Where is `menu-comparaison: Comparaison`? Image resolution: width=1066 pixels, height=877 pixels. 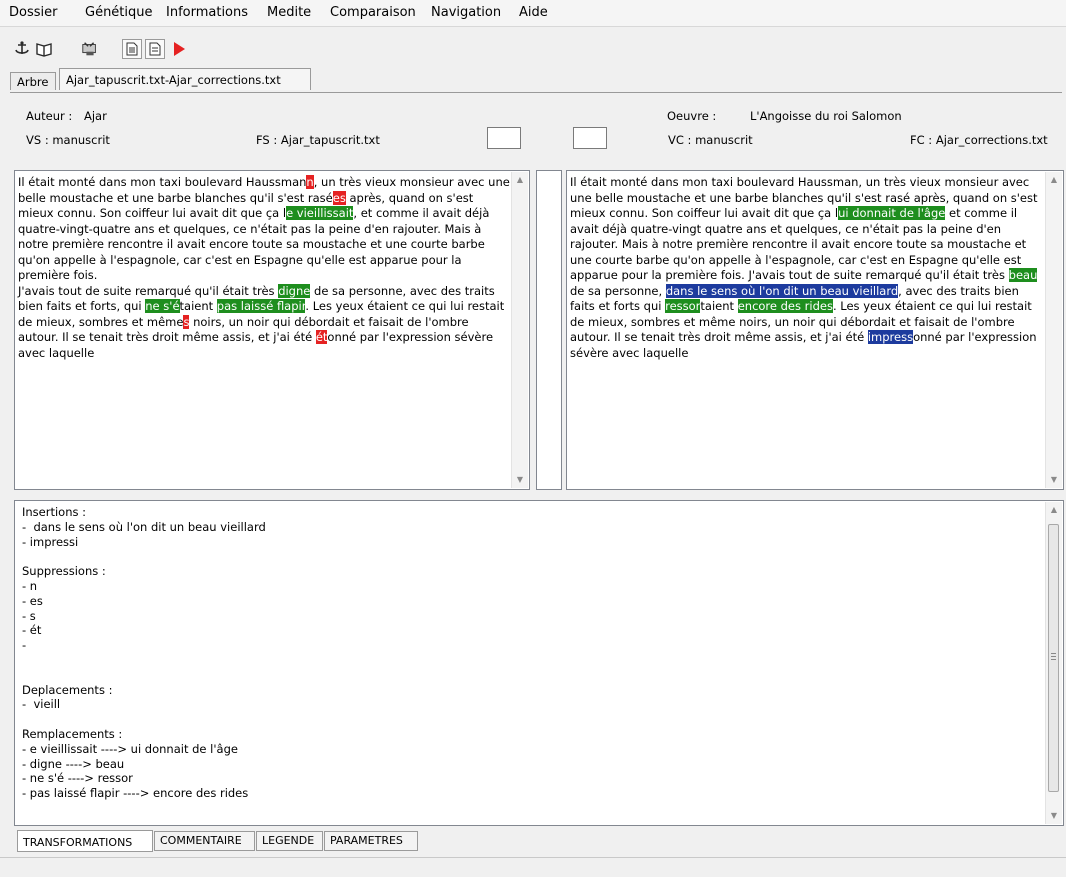 menu-comparaison: Comparaison is located at coordinates (373, 12).